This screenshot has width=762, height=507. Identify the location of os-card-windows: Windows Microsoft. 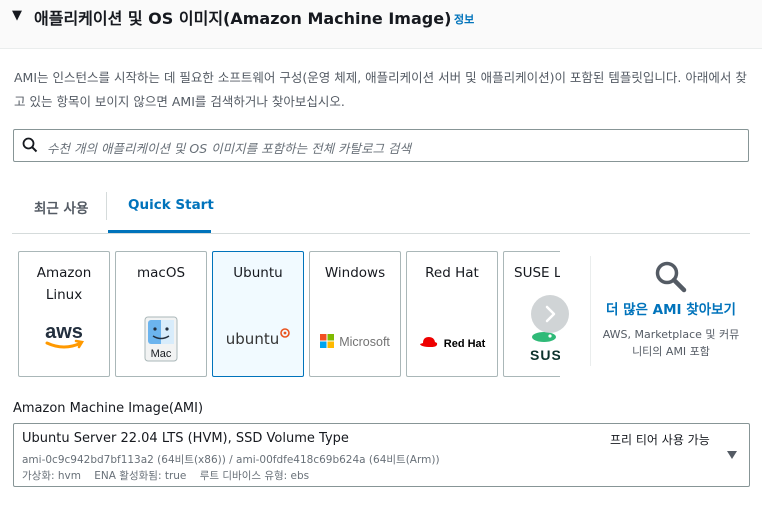
(355, 314).